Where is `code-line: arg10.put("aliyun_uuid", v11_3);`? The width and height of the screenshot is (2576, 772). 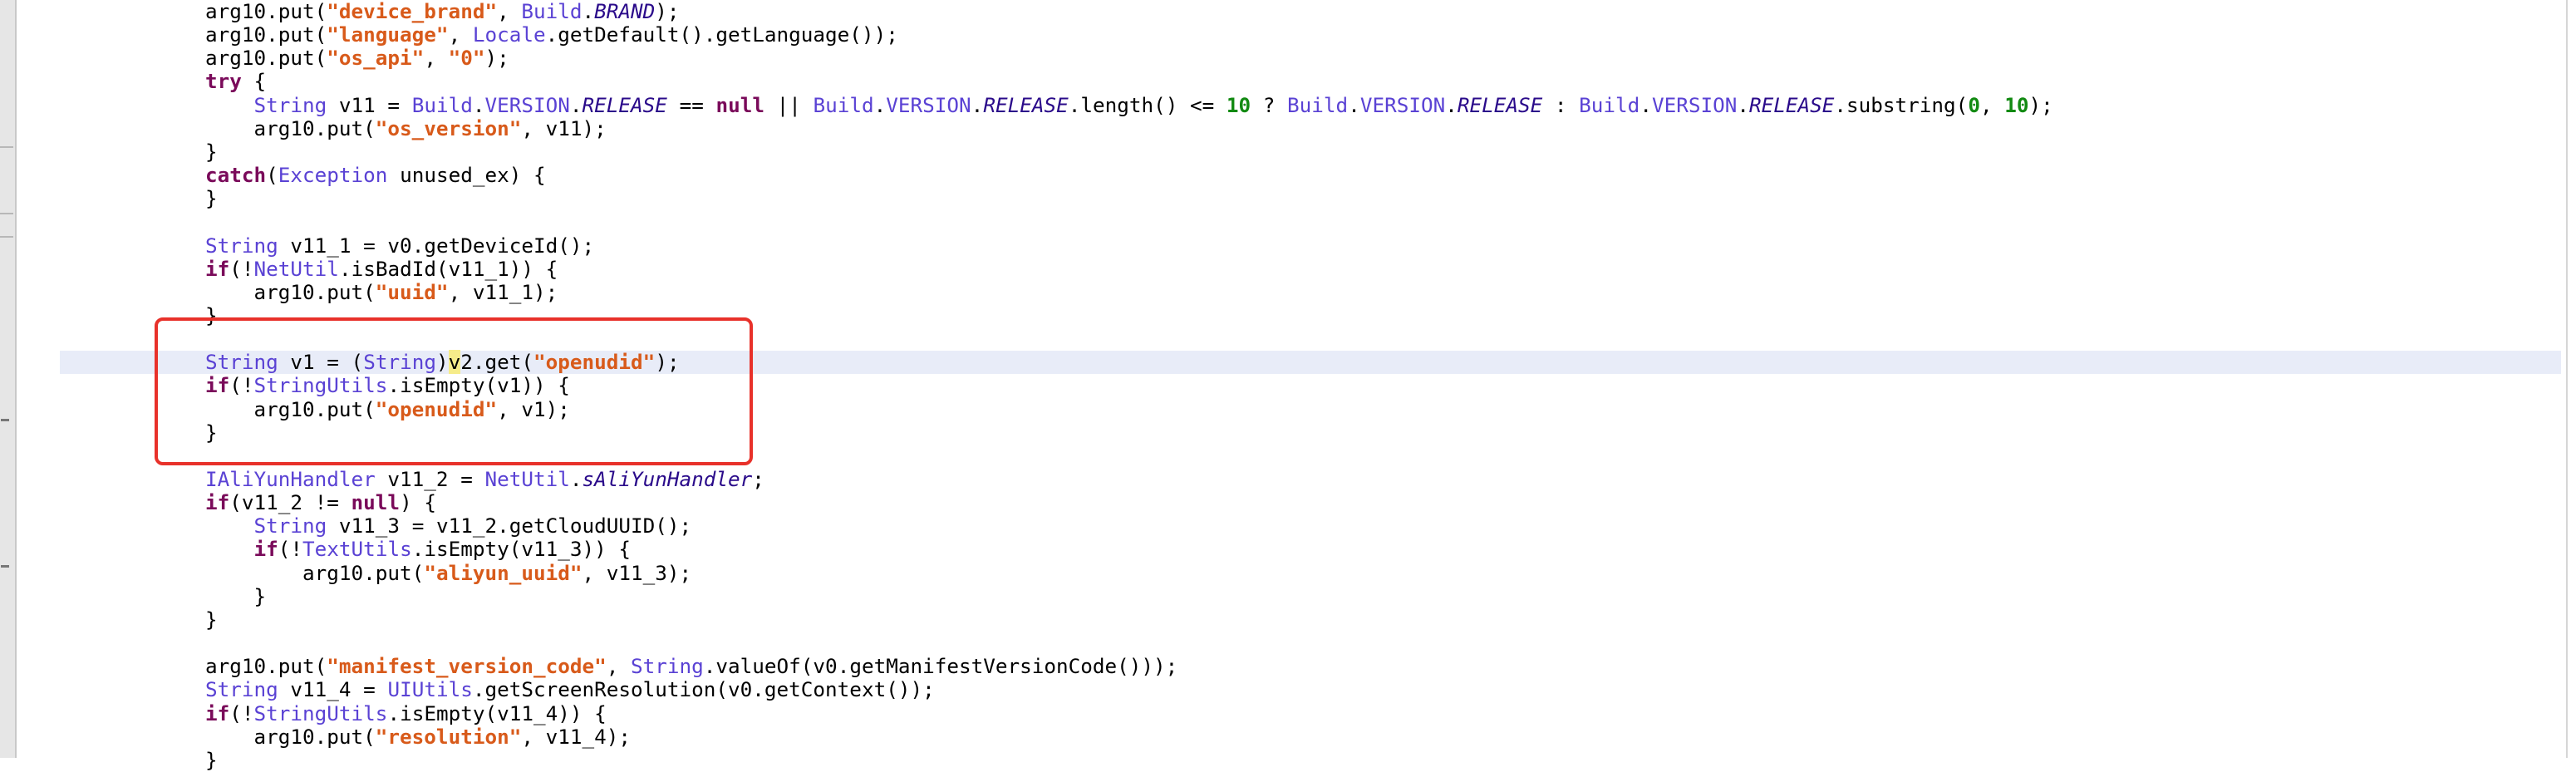
code-line: arg10.put("aliyun_uuid", v11_3); is located at coordinates (1310, 573).